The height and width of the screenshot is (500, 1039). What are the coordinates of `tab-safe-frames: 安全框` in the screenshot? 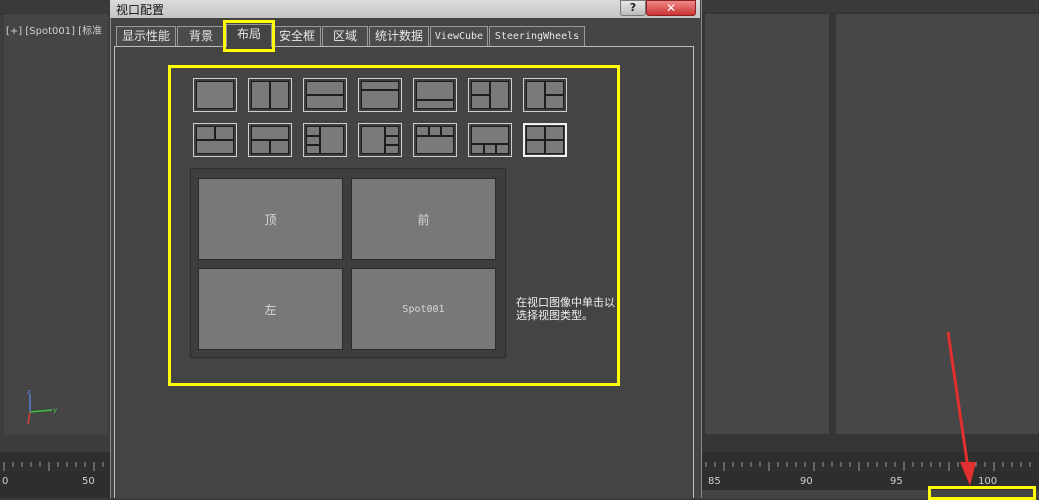 It's located at (297, 36).